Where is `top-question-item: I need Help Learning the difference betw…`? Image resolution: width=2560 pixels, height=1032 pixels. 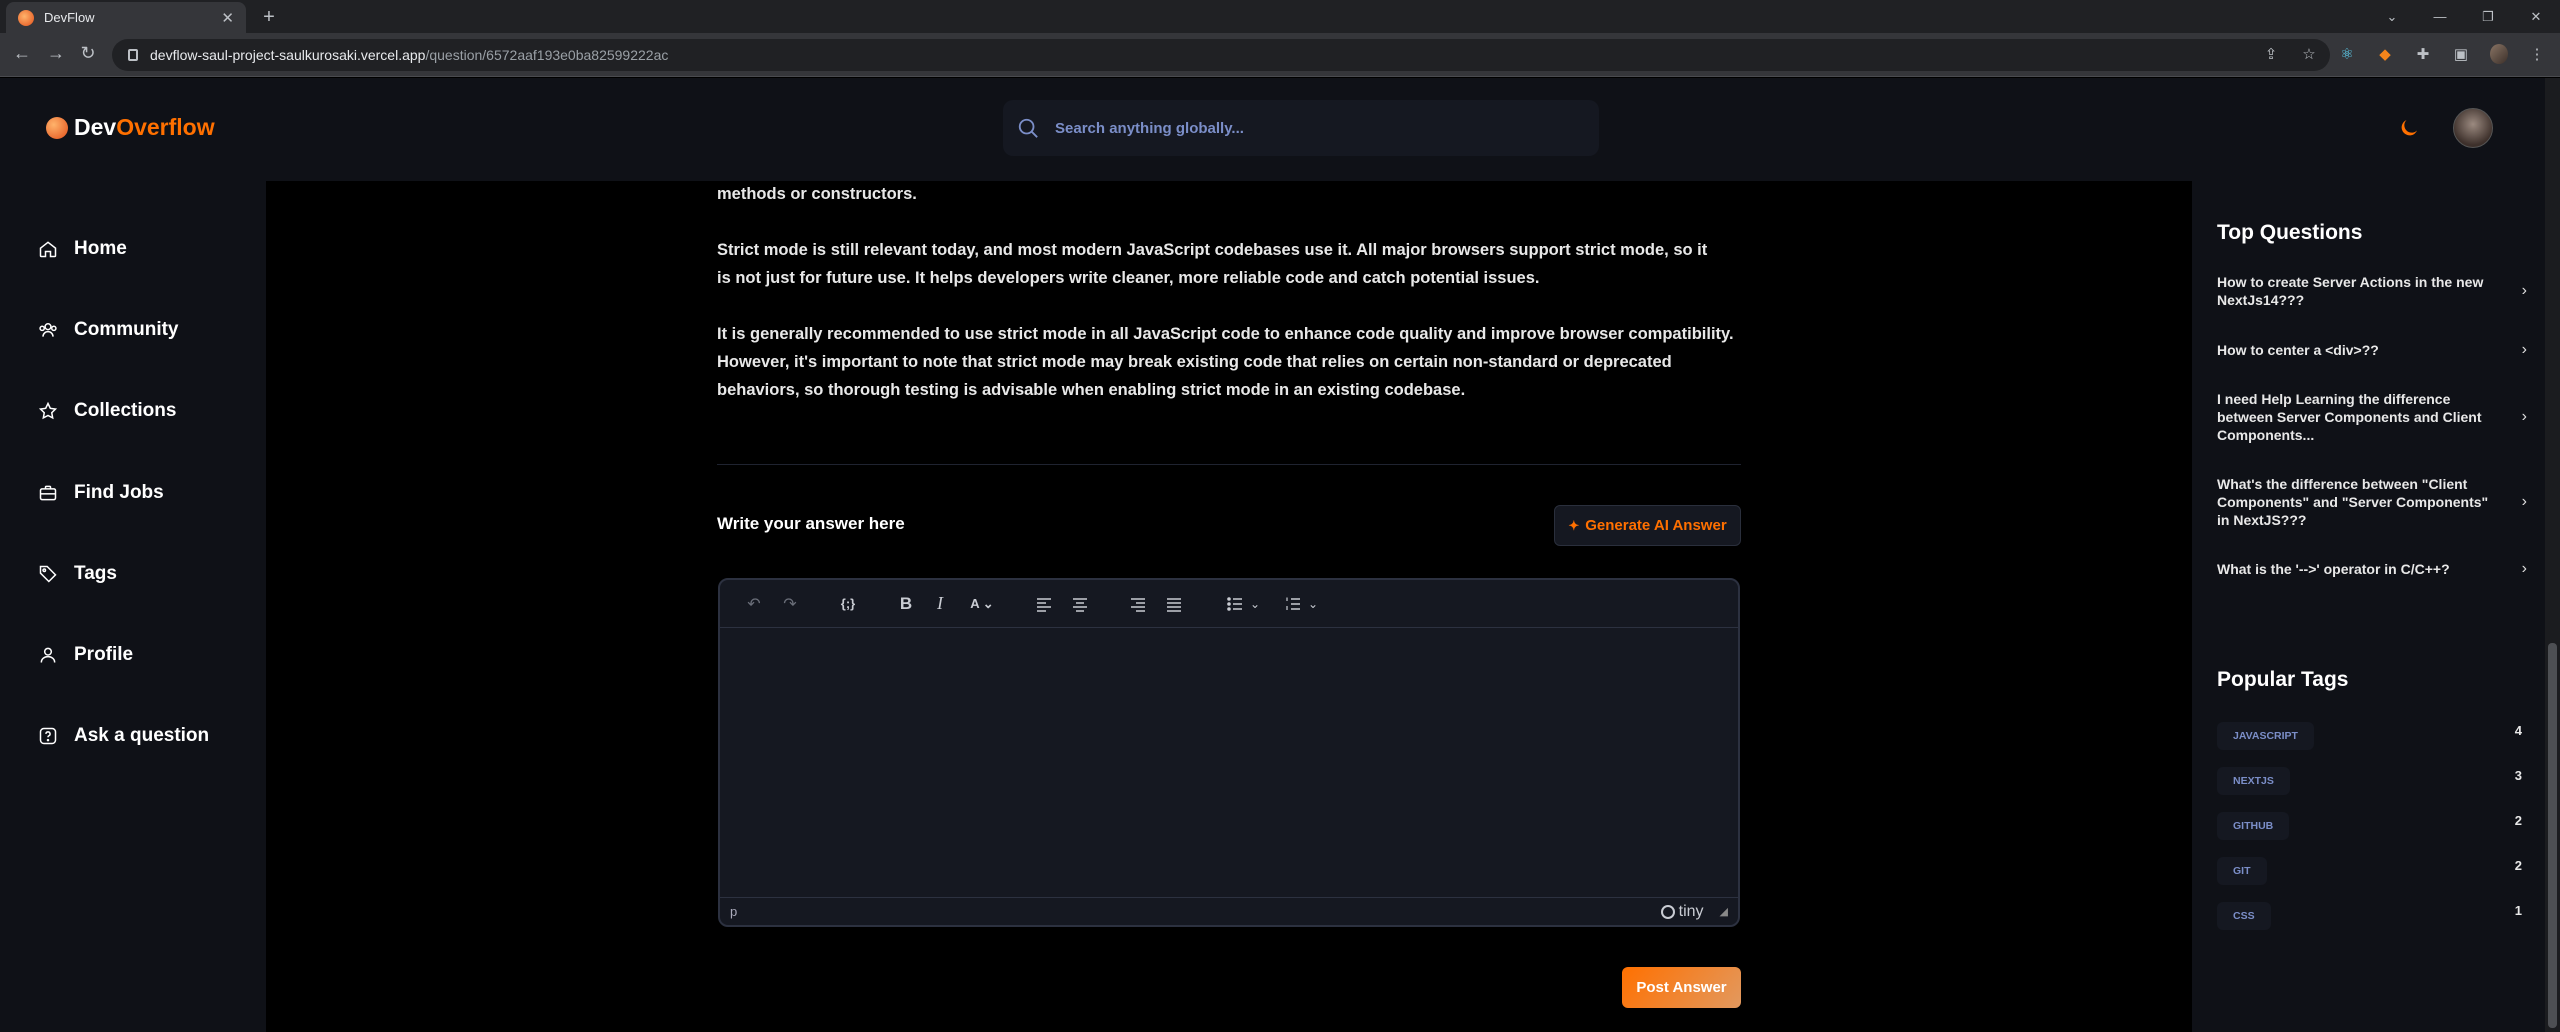 top-question-item: I need Help Learning the difference betw… is located at coordinates (2372, 417).